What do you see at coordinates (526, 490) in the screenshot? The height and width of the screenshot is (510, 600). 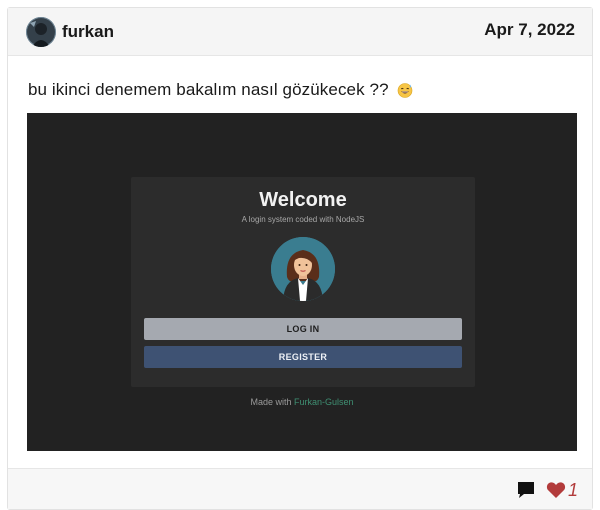 I see `comment-icon` at bounding box center [526, 490].